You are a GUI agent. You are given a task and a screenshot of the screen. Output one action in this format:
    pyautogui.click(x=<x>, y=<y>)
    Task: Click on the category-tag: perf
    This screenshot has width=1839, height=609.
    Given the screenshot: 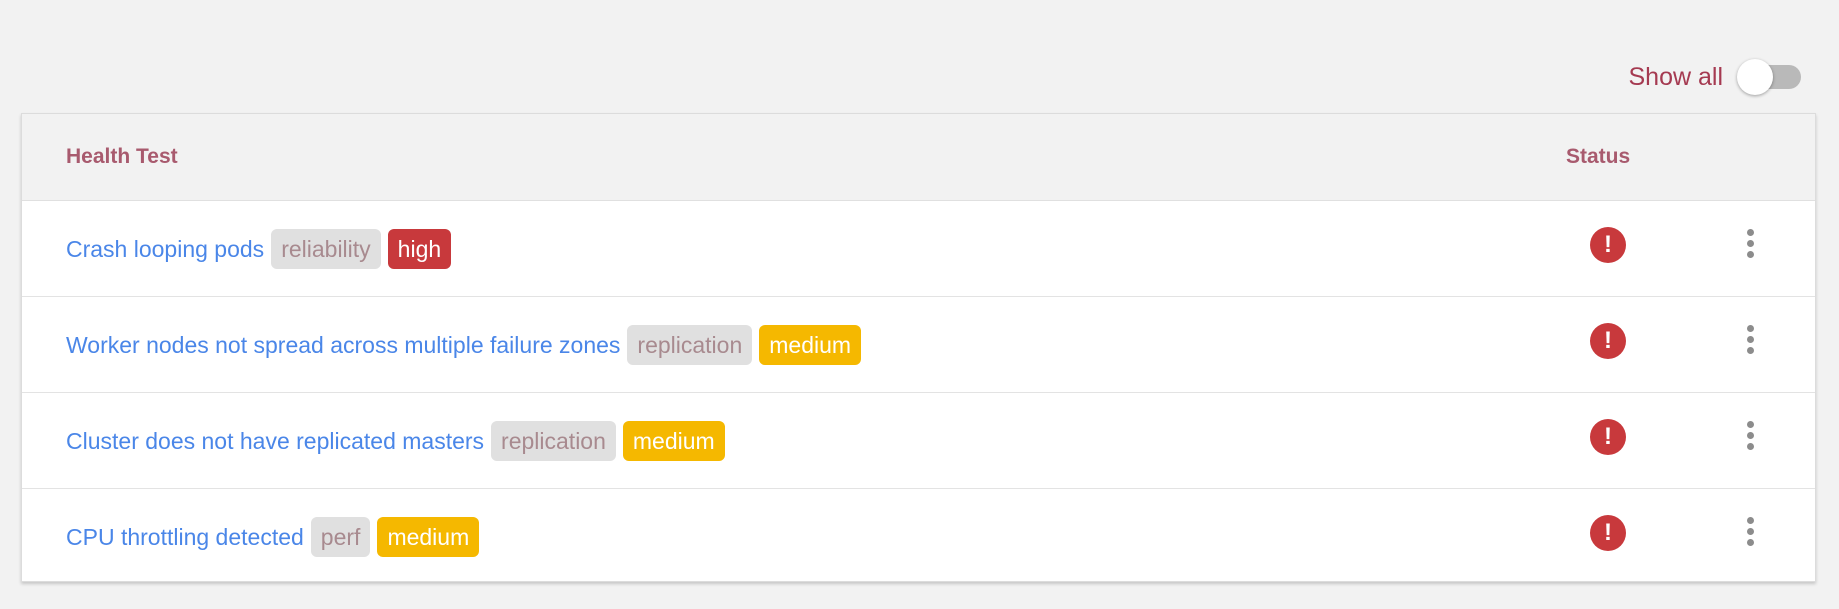 What is the action you would take?
    pyautogui.click(x=340, y=537)
    